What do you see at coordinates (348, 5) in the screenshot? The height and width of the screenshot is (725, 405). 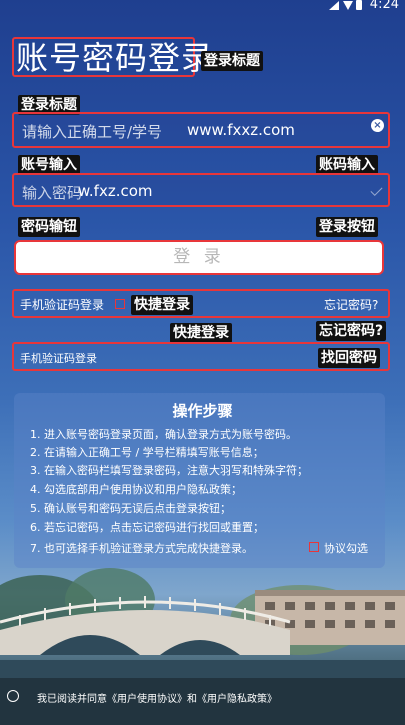 I see `wifi-icon` at bounding box center [348, 5].